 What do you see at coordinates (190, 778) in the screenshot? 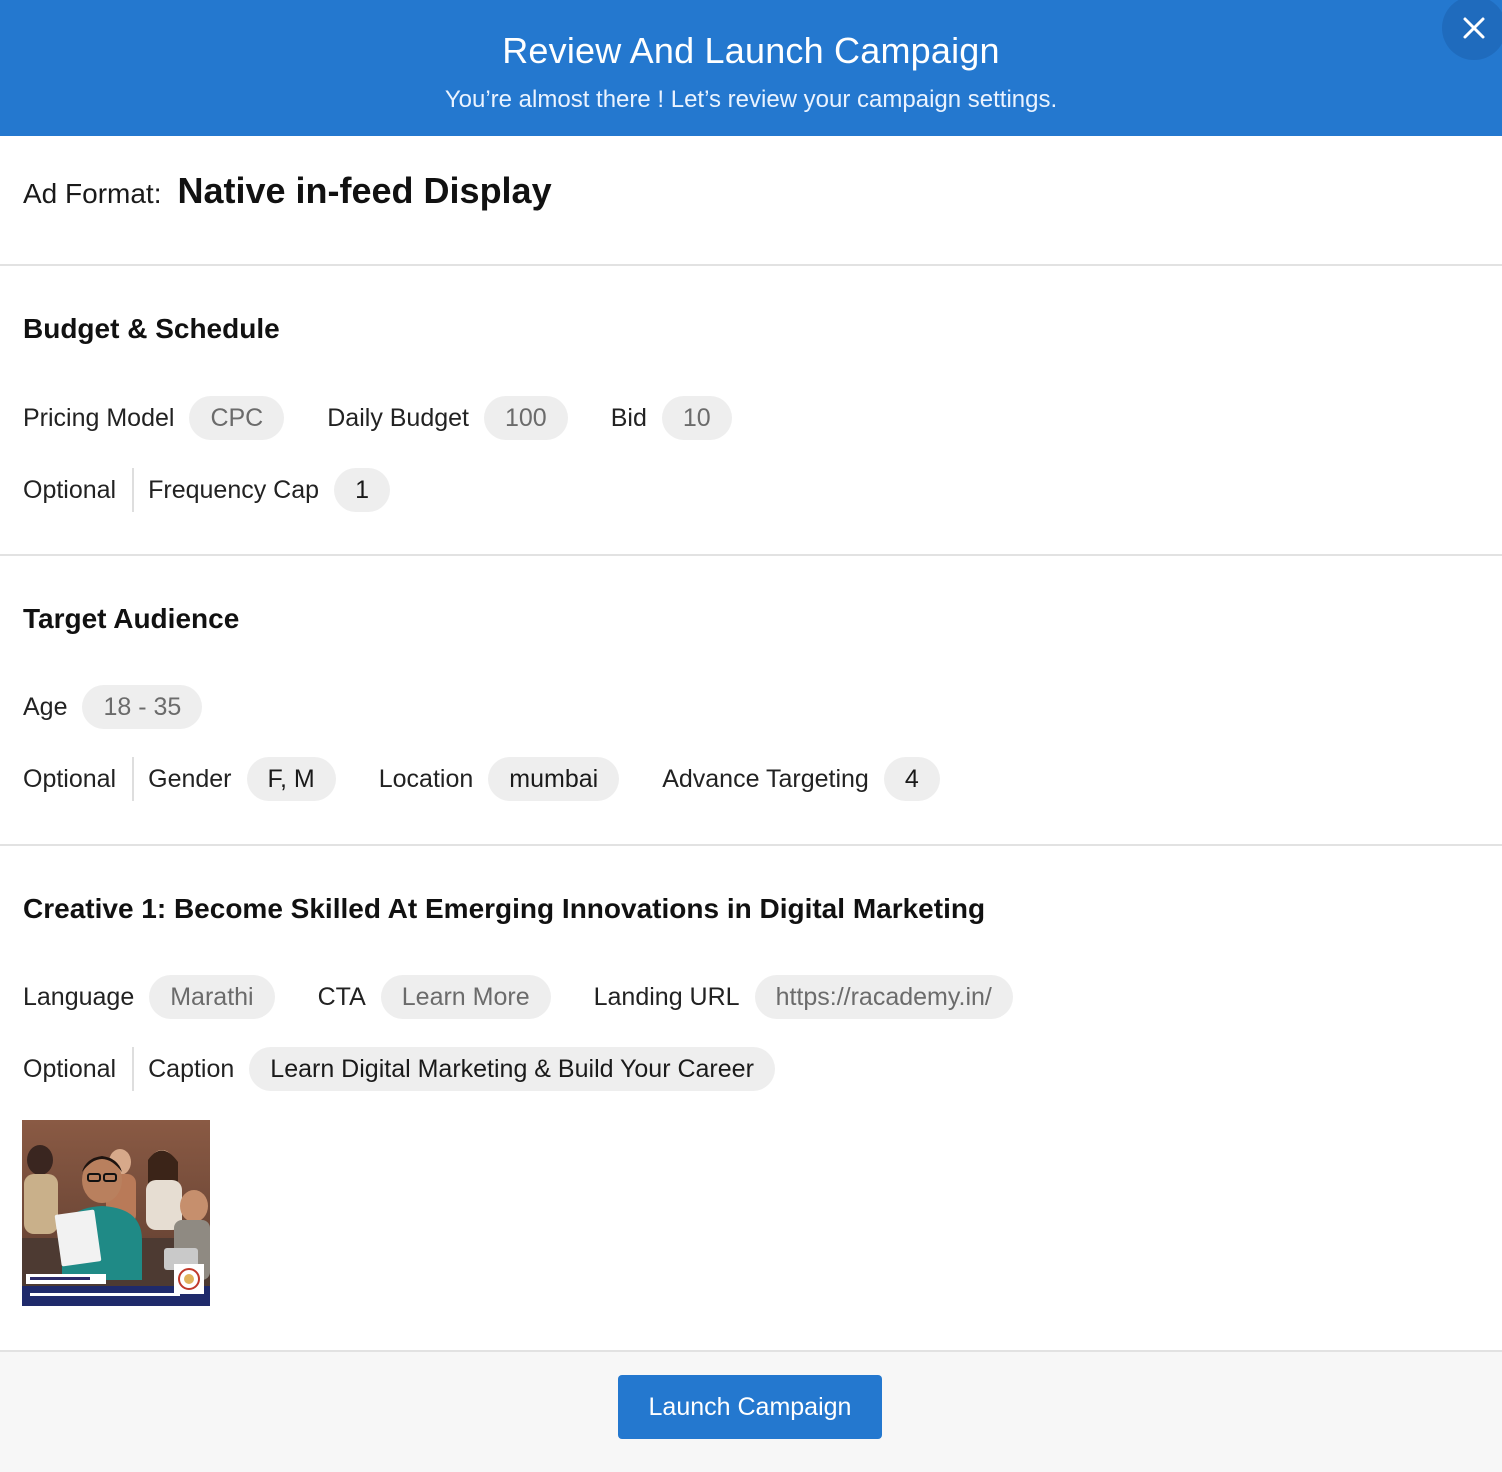
I see `gender-label: Gender` at bounding box center [190, 778].